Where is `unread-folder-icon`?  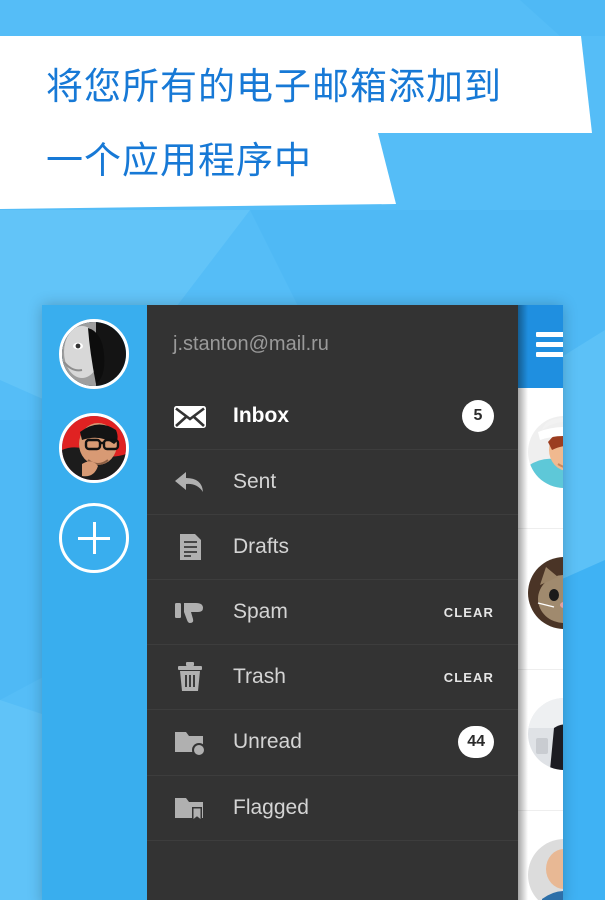
unread-folder-icon is located at coordinates (190, 742).